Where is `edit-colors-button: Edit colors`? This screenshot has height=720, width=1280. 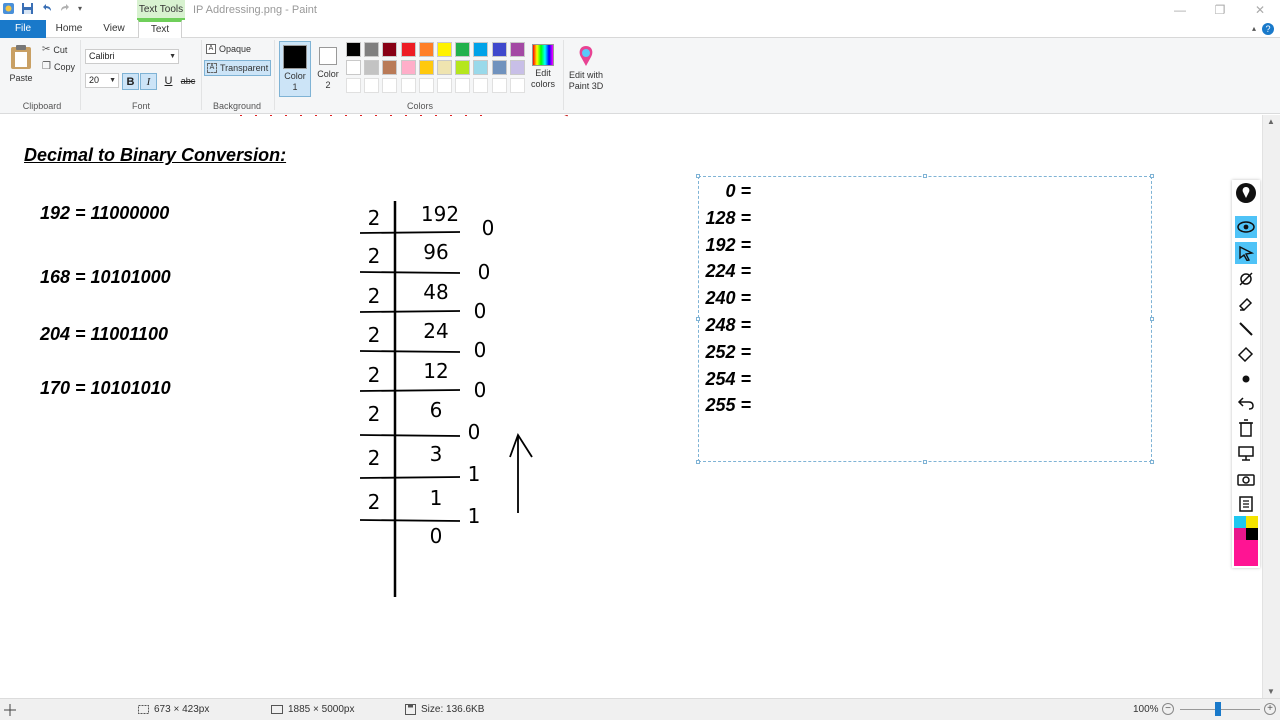
edit-colors-button: Edit colors is located at coordinates (543, 69).